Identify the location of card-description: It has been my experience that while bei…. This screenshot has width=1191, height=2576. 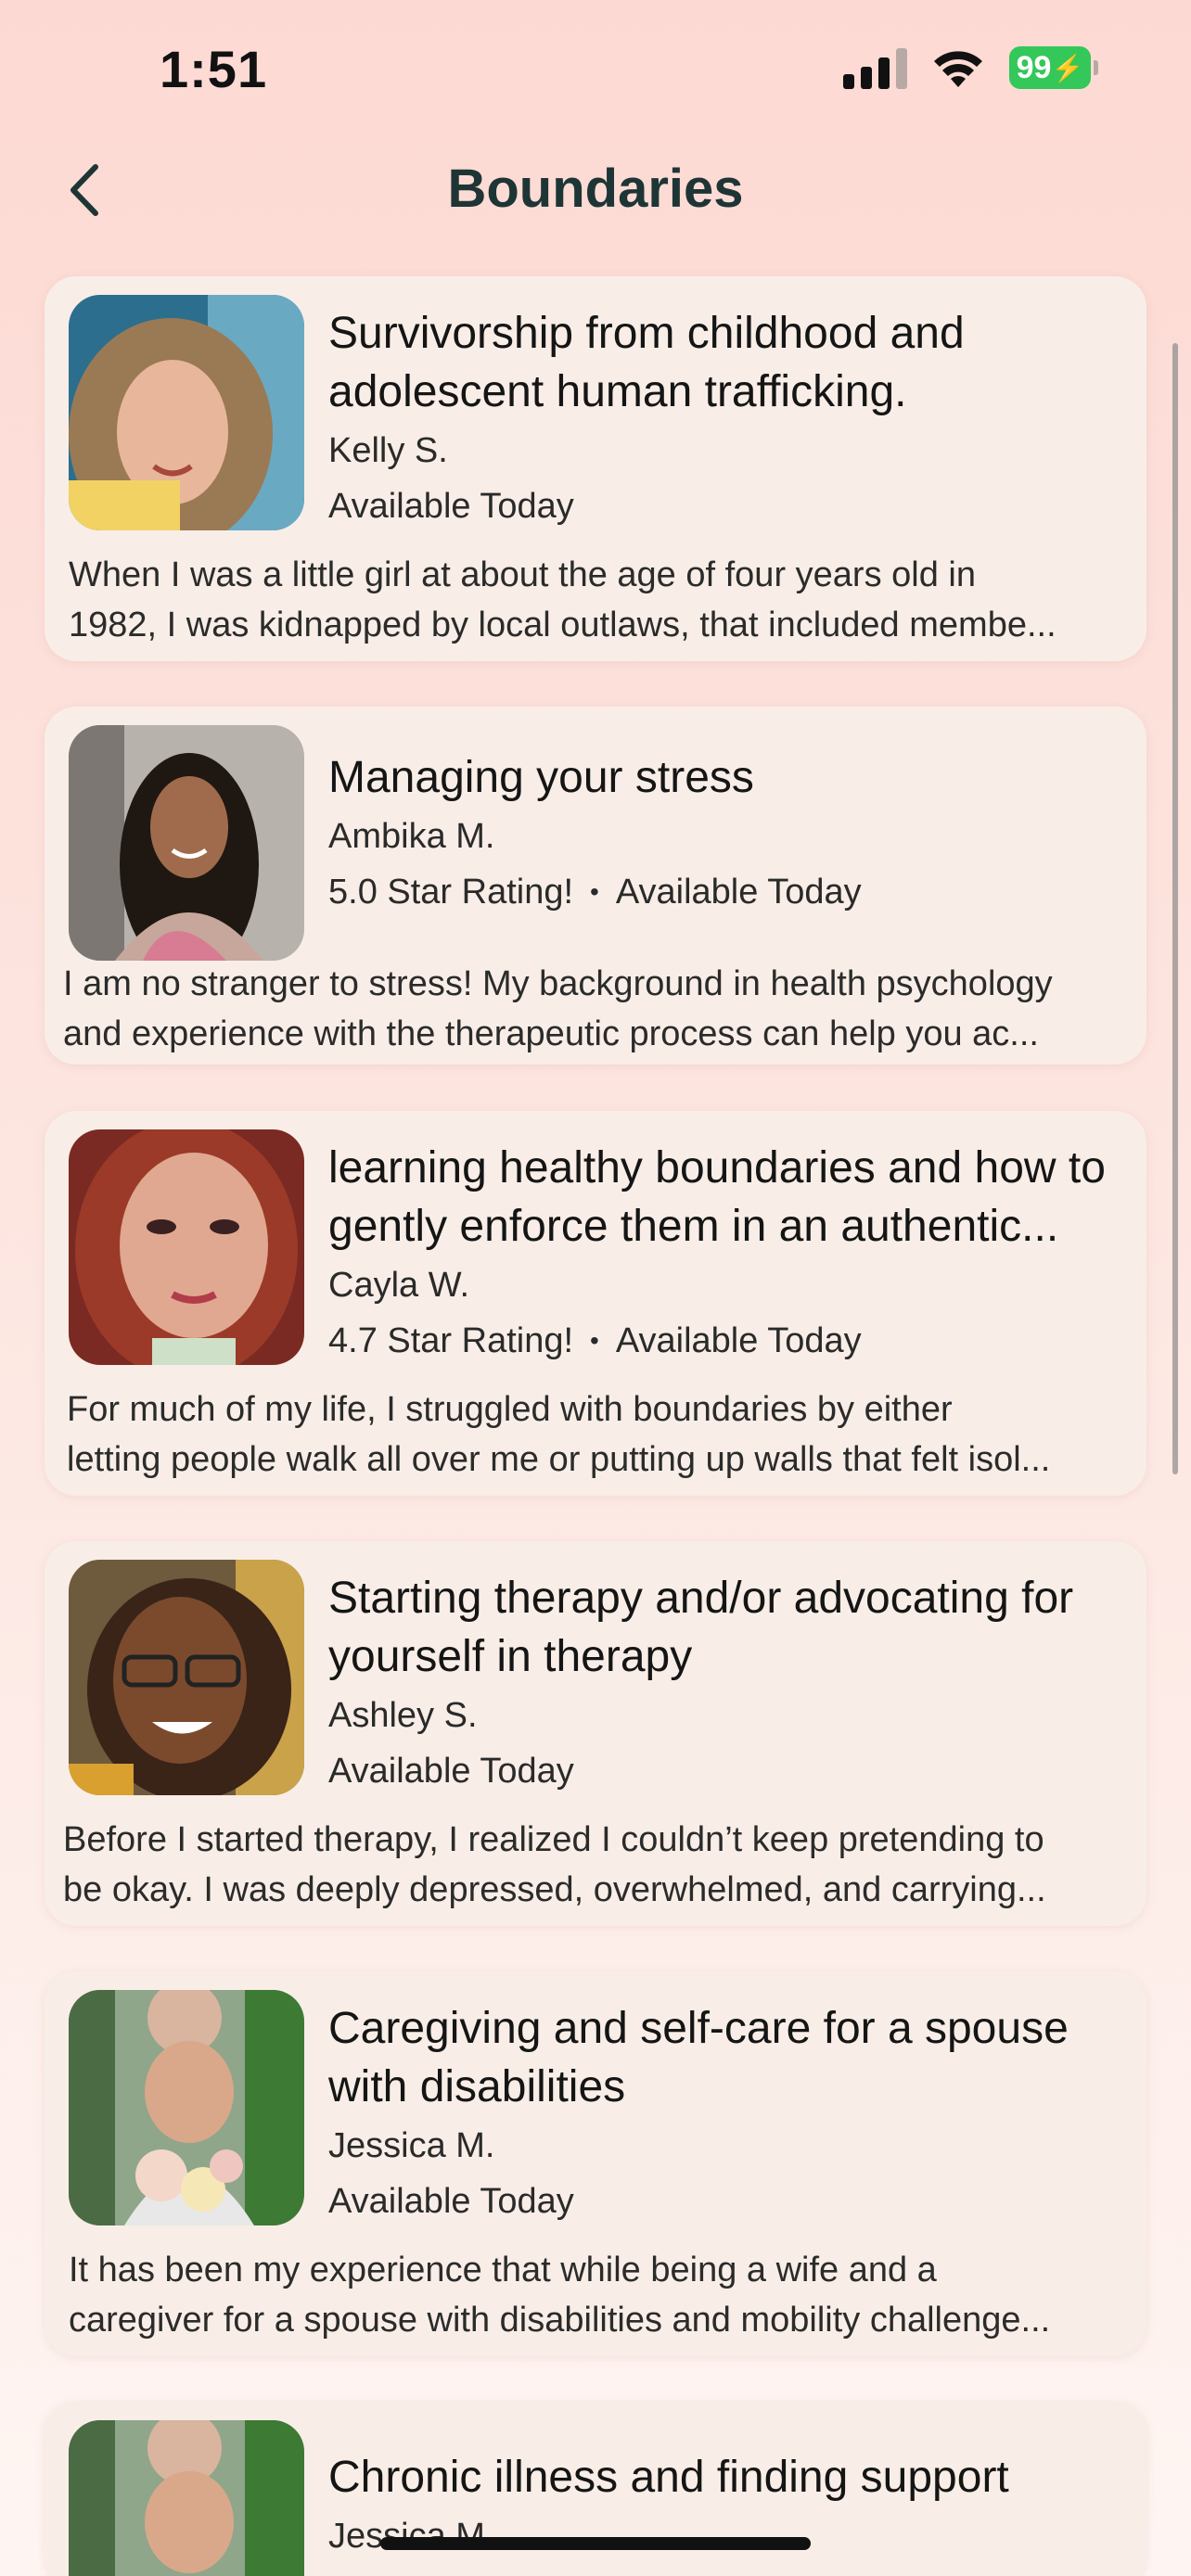
(604, 2295).